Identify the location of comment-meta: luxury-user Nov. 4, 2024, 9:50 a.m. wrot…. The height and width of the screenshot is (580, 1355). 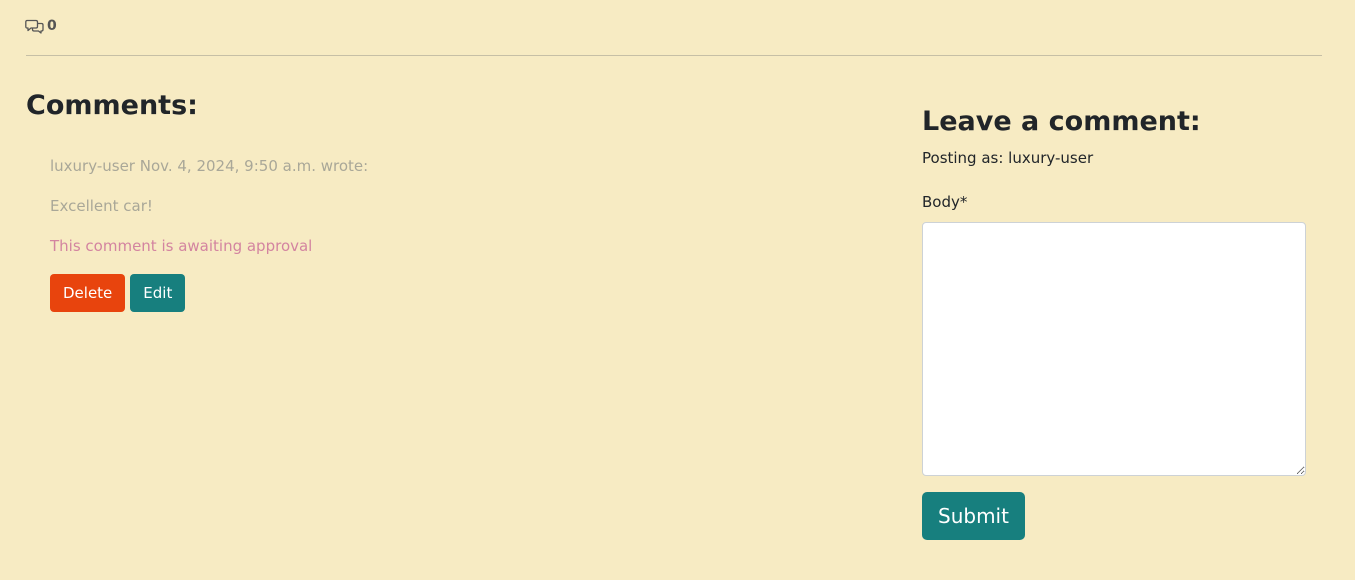
(209, 166).